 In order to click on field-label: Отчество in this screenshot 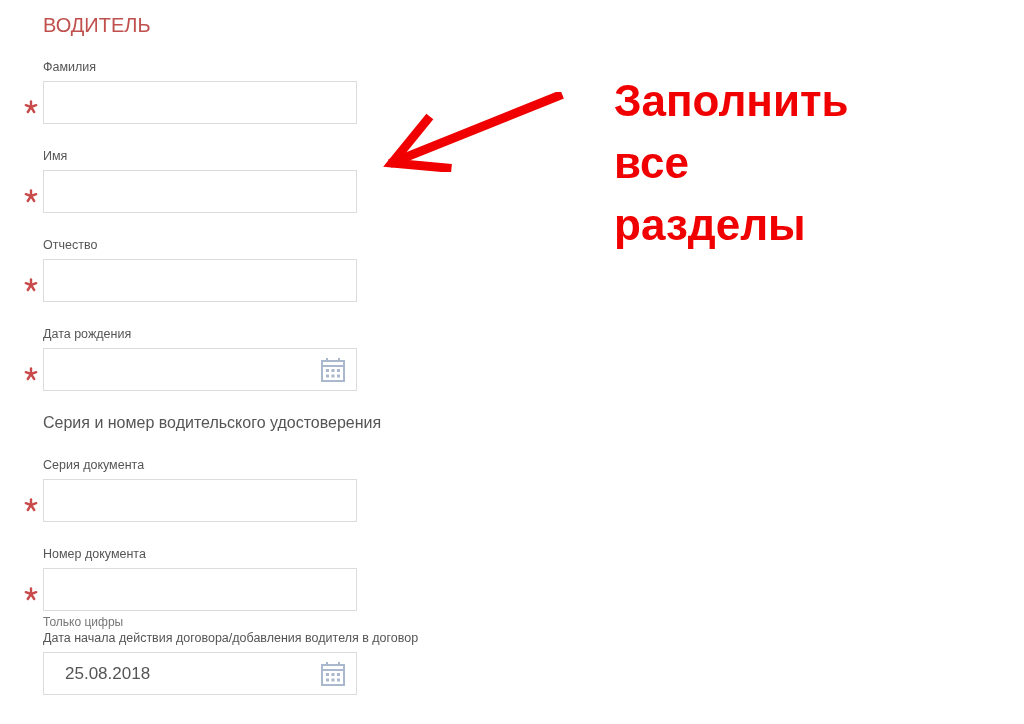, I will do `click(70, 245)`.